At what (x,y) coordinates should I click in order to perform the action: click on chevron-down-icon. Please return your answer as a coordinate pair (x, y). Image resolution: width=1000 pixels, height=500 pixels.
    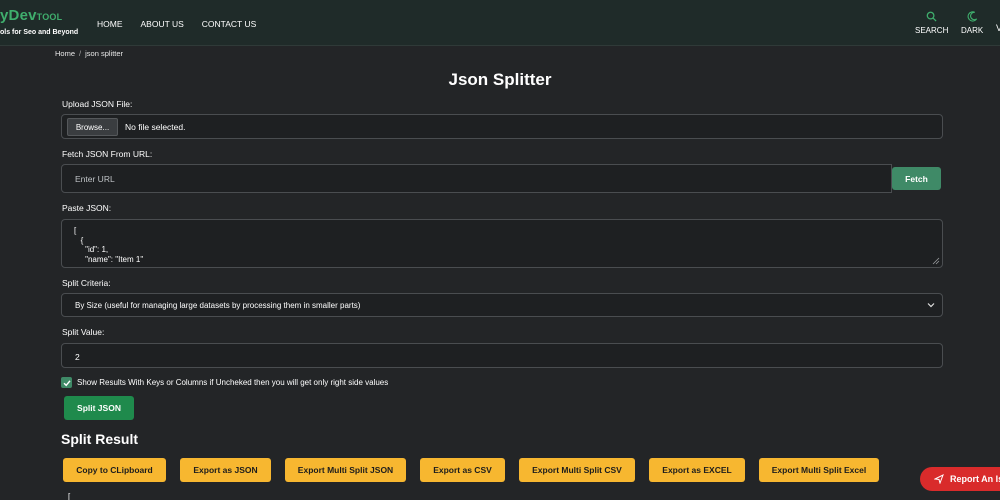
    Looking at the image, I should click on (931, 305).